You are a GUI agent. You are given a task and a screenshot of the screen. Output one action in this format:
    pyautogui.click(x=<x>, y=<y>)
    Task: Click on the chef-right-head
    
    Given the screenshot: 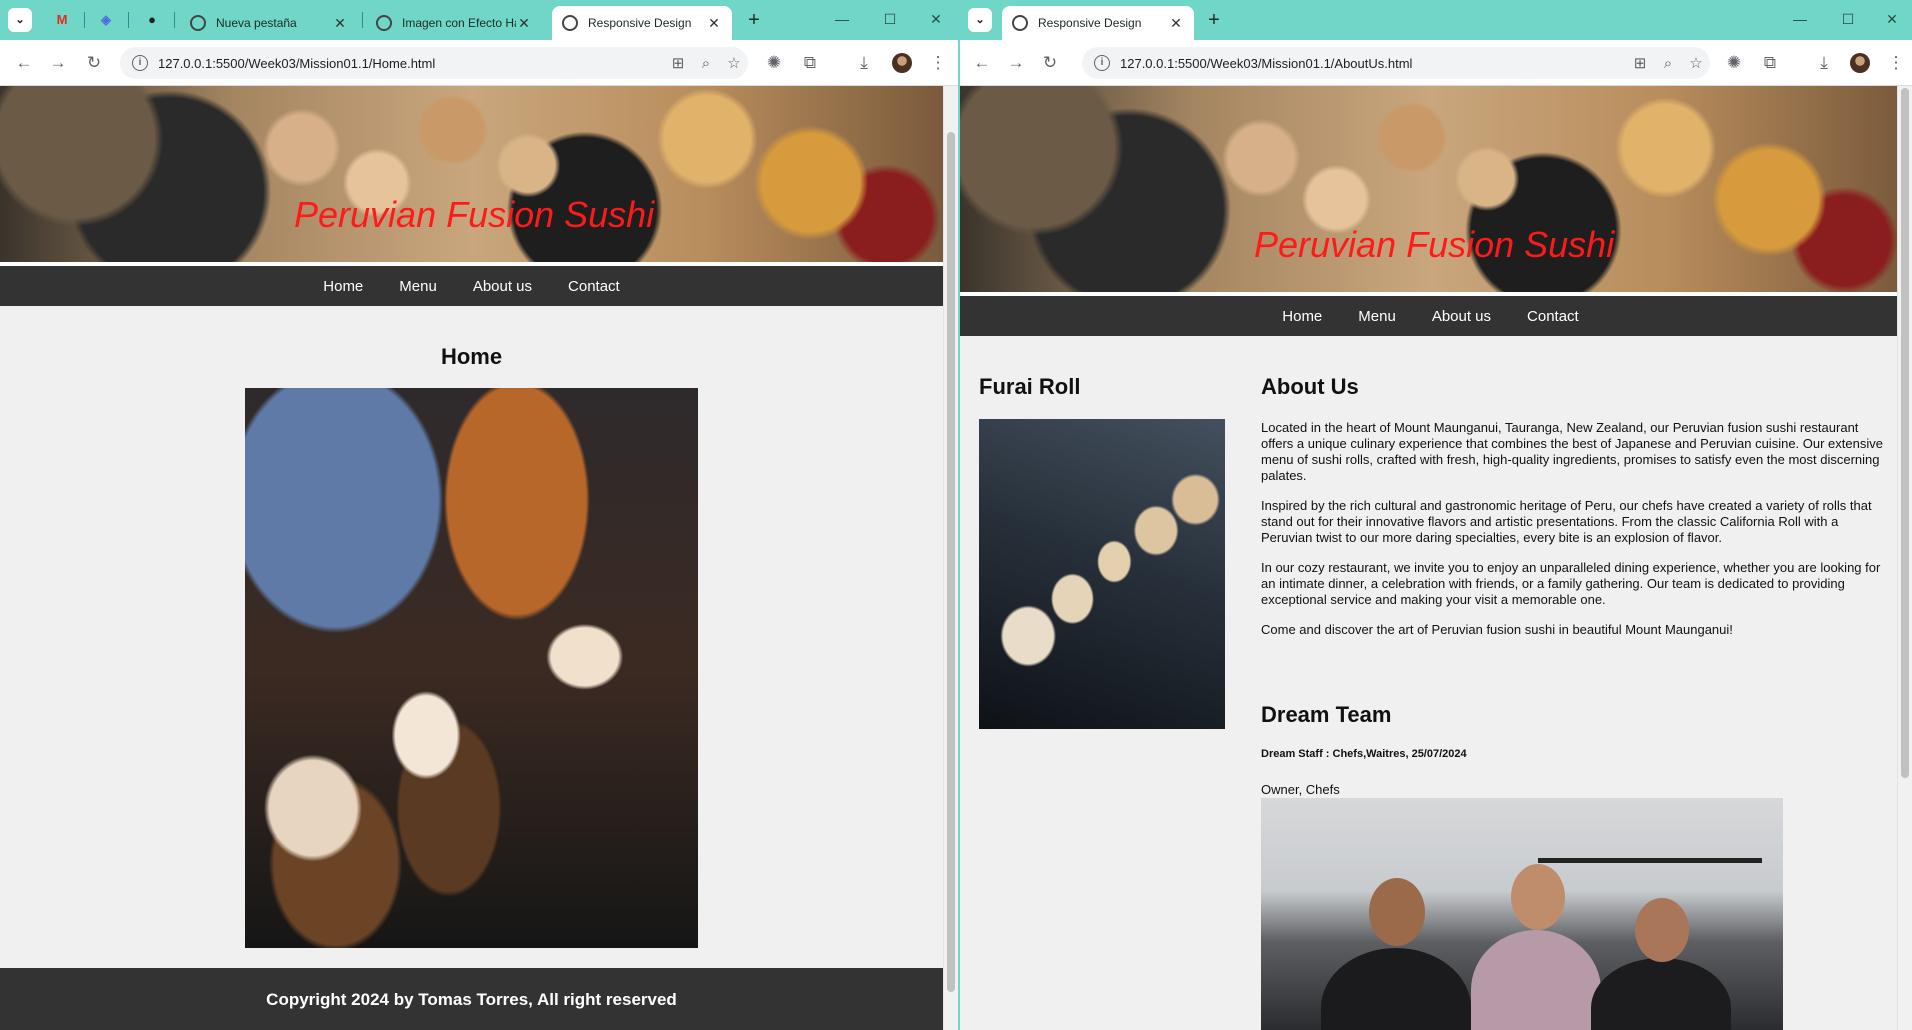 What is the action you would take?
    pyautogui.click(x=1662, y=930)
    